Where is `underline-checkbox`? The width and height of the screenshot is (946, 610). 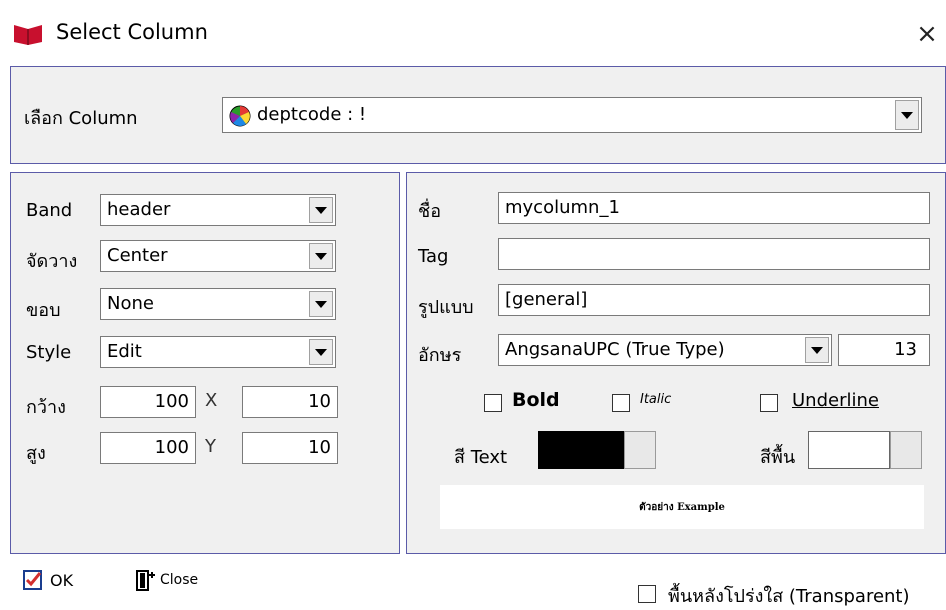 underline-checkbox is located at coordinates (769, 403).